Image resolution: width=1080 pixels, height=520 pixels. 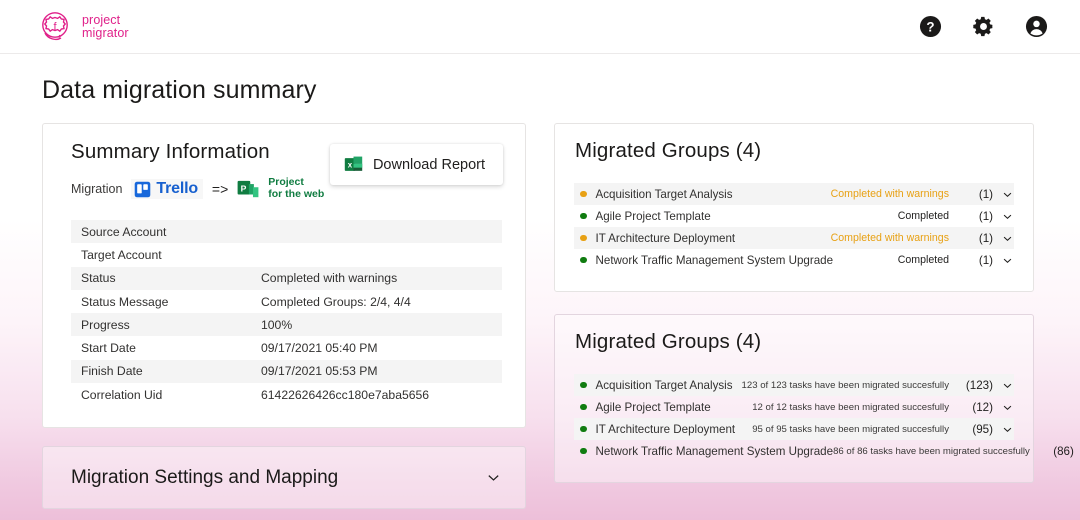 What do you see at coordinates (286, 182) in the screenshot?
I see `target-line-1: Project` at bounding box center [286, 182].